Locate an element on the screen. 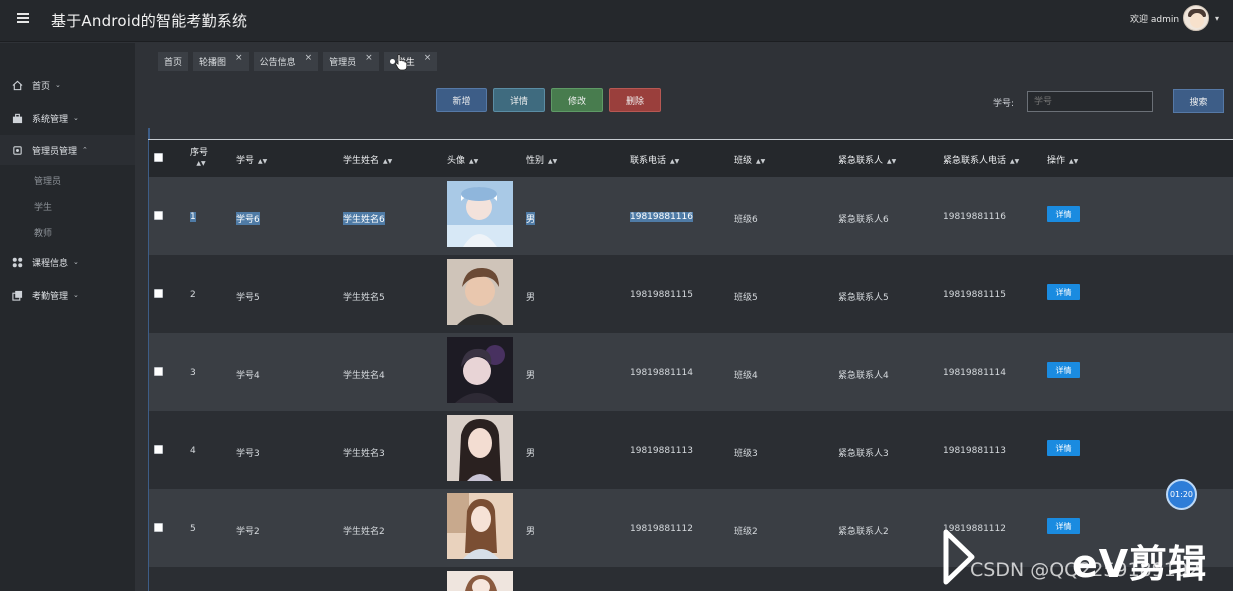 This screenshot has width=1233, height=591. sidebar-subitem-teacher: 教师 is located at coordinates (43, 232).